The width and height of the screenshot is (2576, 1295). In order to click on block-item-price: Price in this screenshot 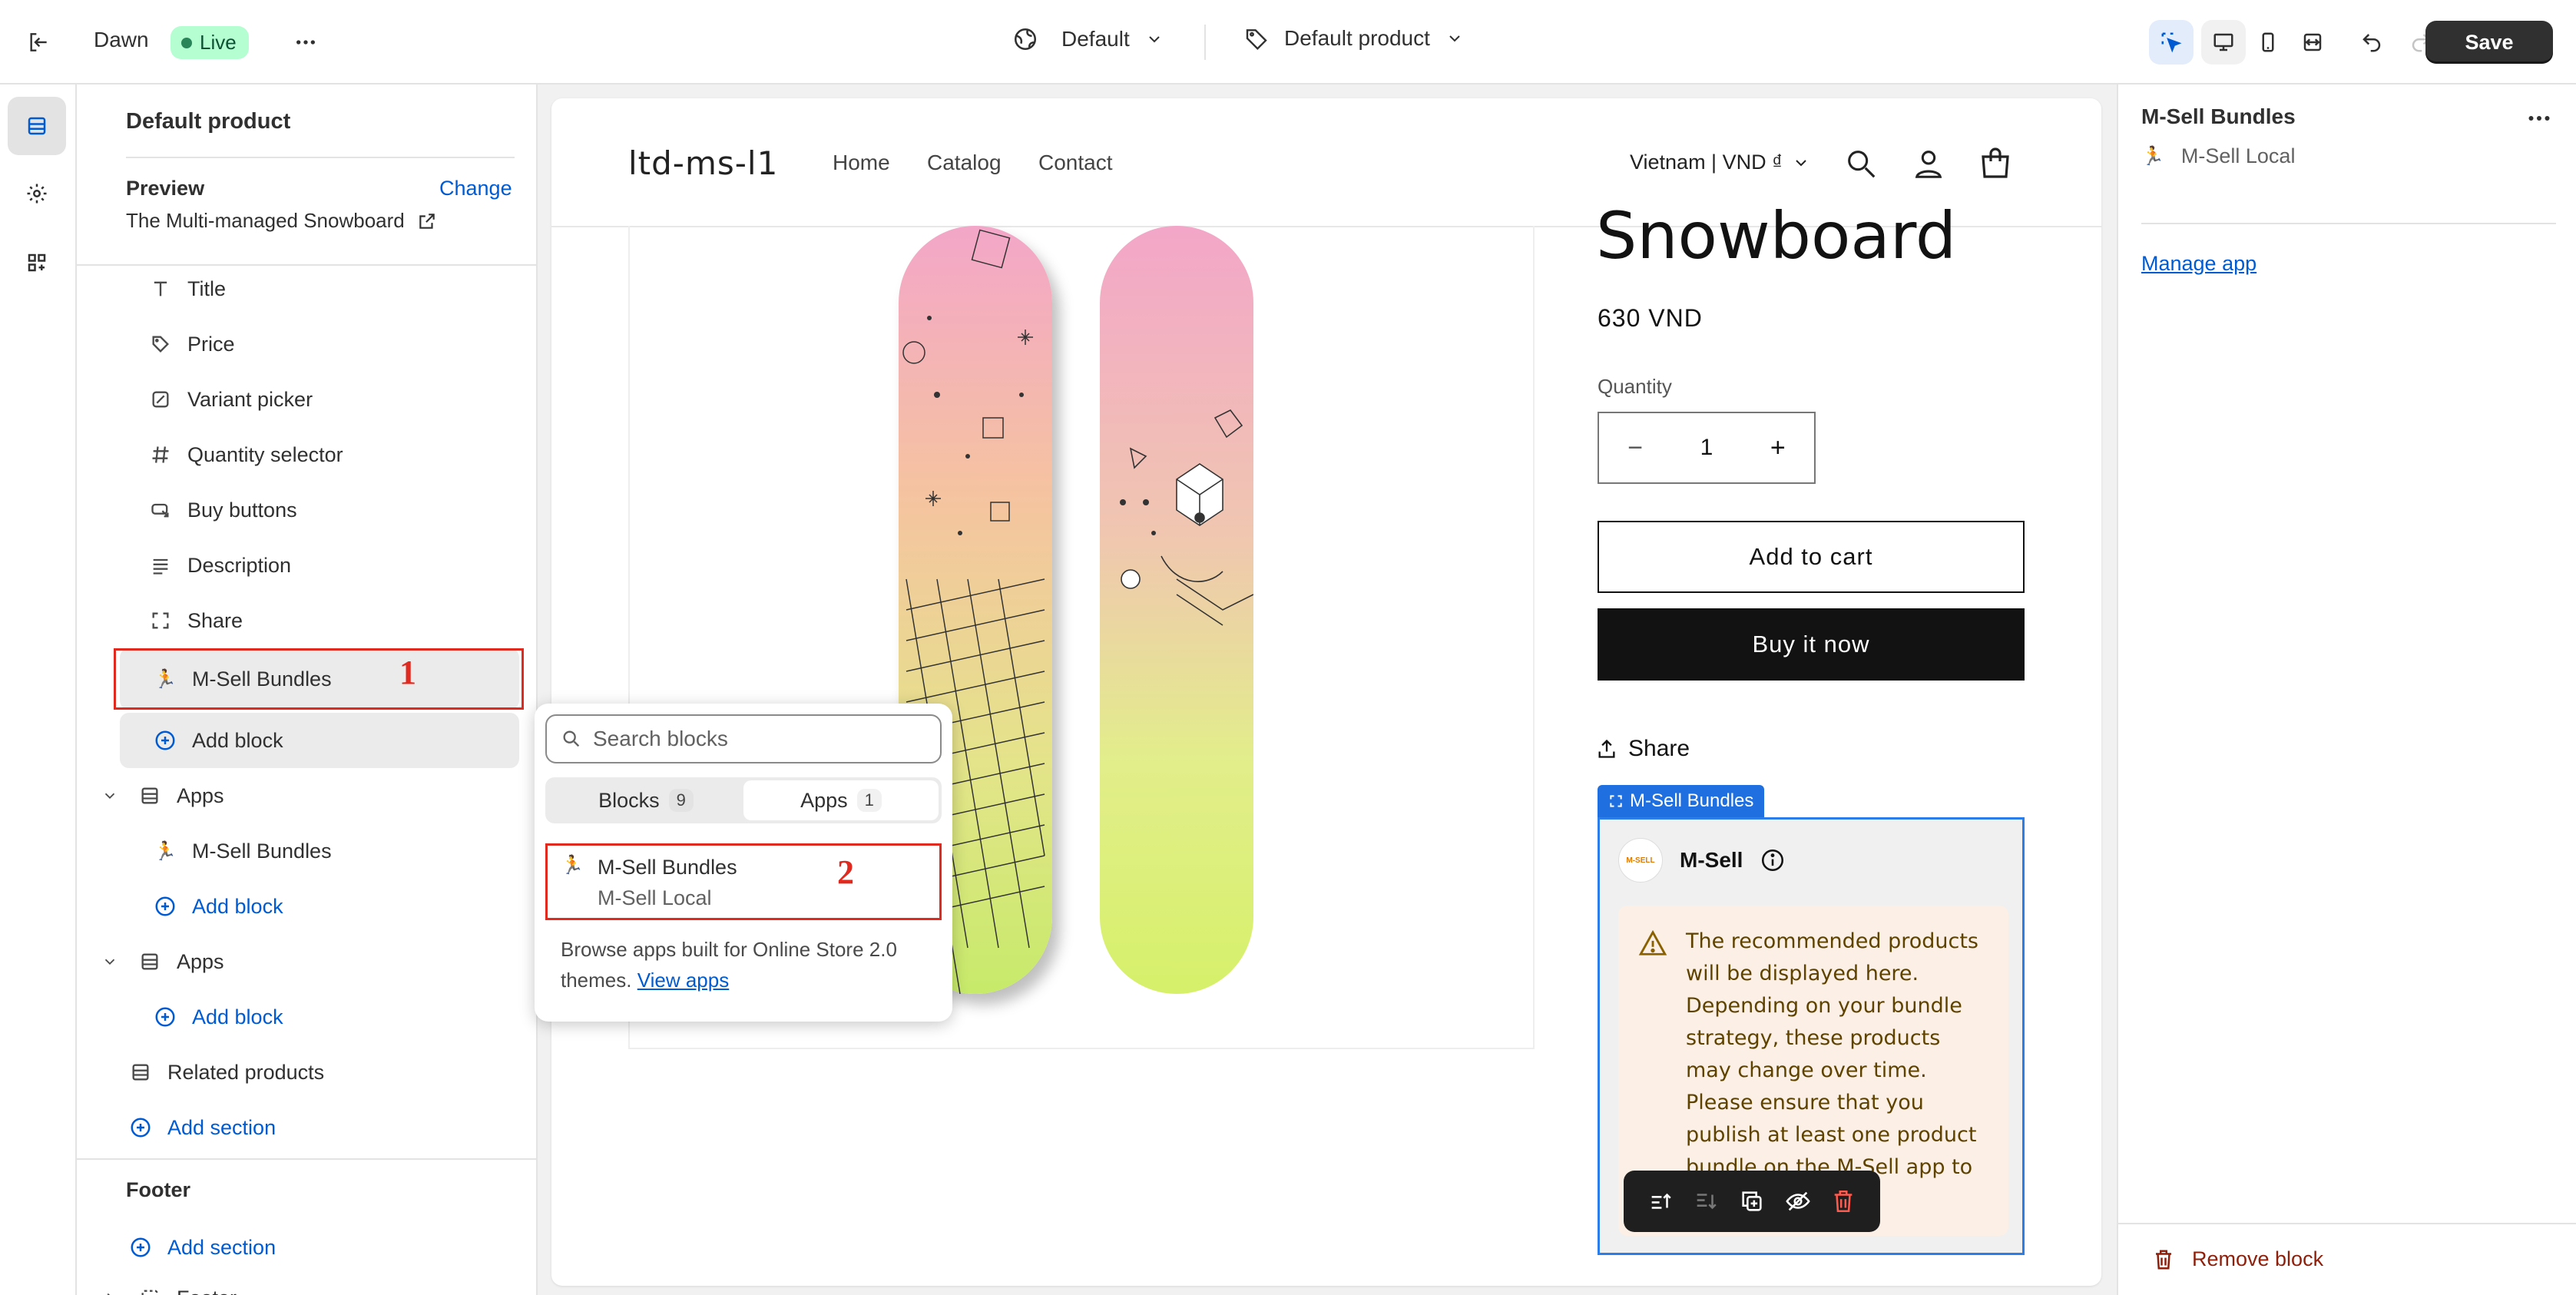, I will do `click(191, 344)`.